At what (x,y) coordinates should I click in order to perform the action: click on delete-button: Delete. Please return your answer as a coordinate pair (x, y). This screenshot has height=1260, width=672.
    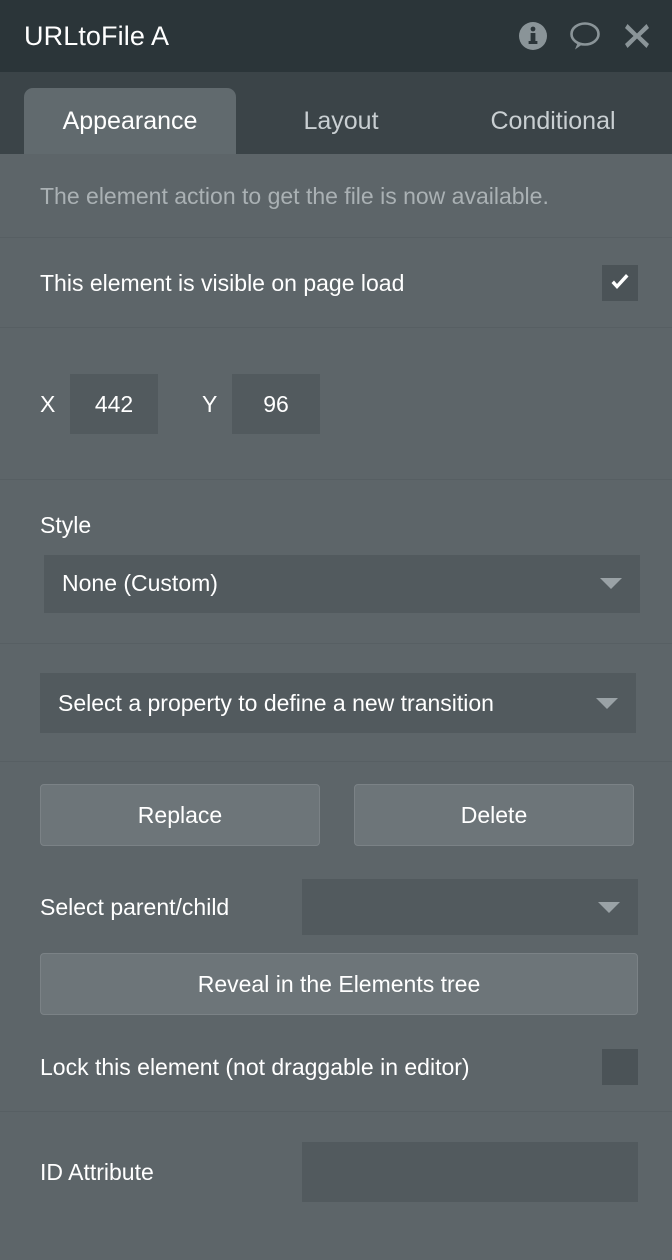
    Looking at the image, I should click on (494, 815).